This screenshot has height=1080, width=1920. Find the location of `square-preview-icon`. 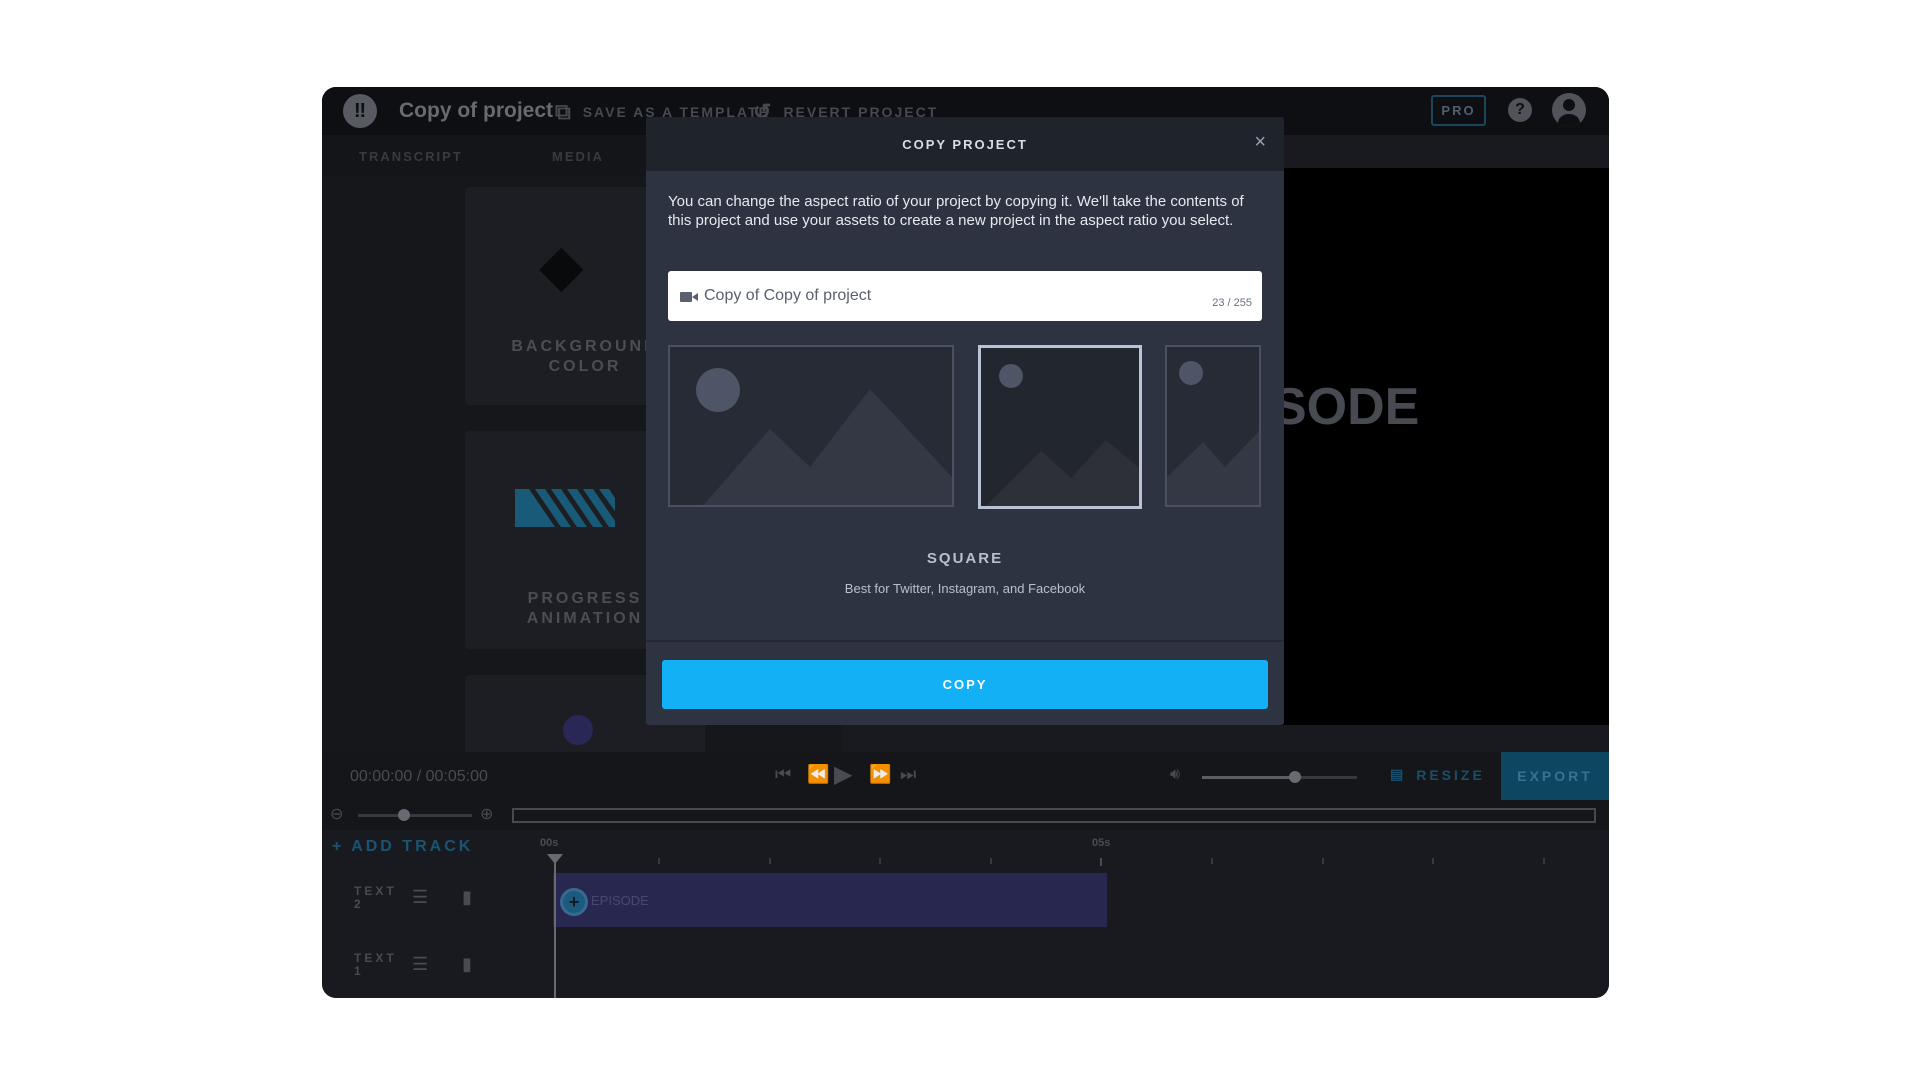

square-preview-icon is located at coordinates (1062, 435).